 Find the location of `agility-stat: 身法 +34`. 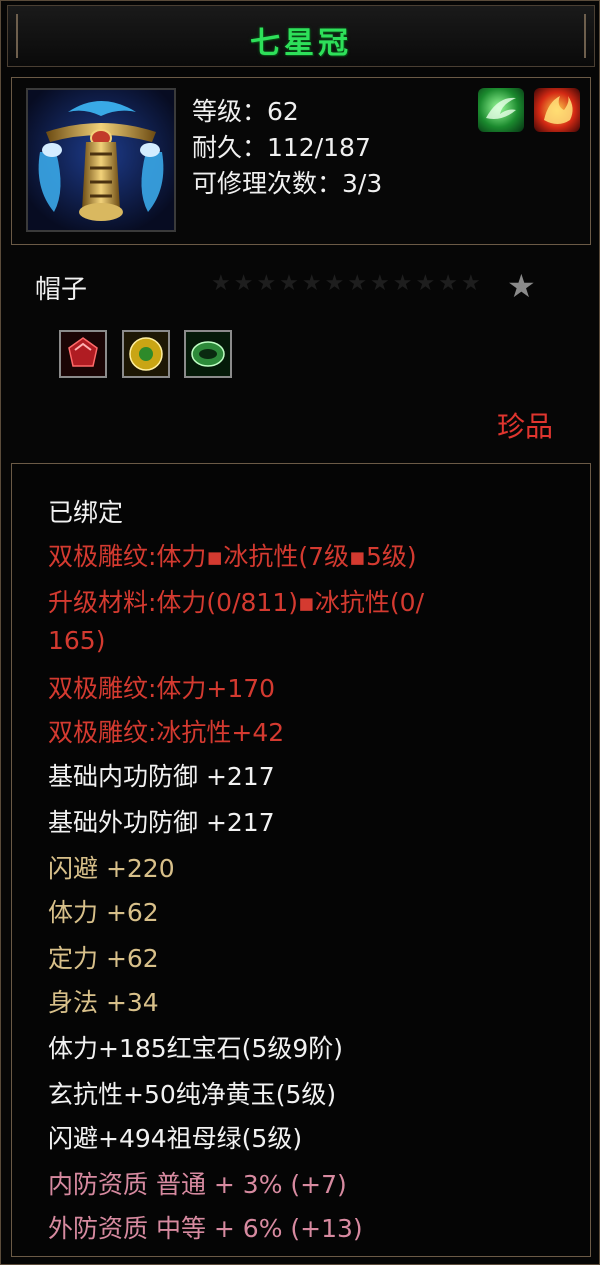

agility-stat: 身法 +34 is located at coordinates (103, 1002).